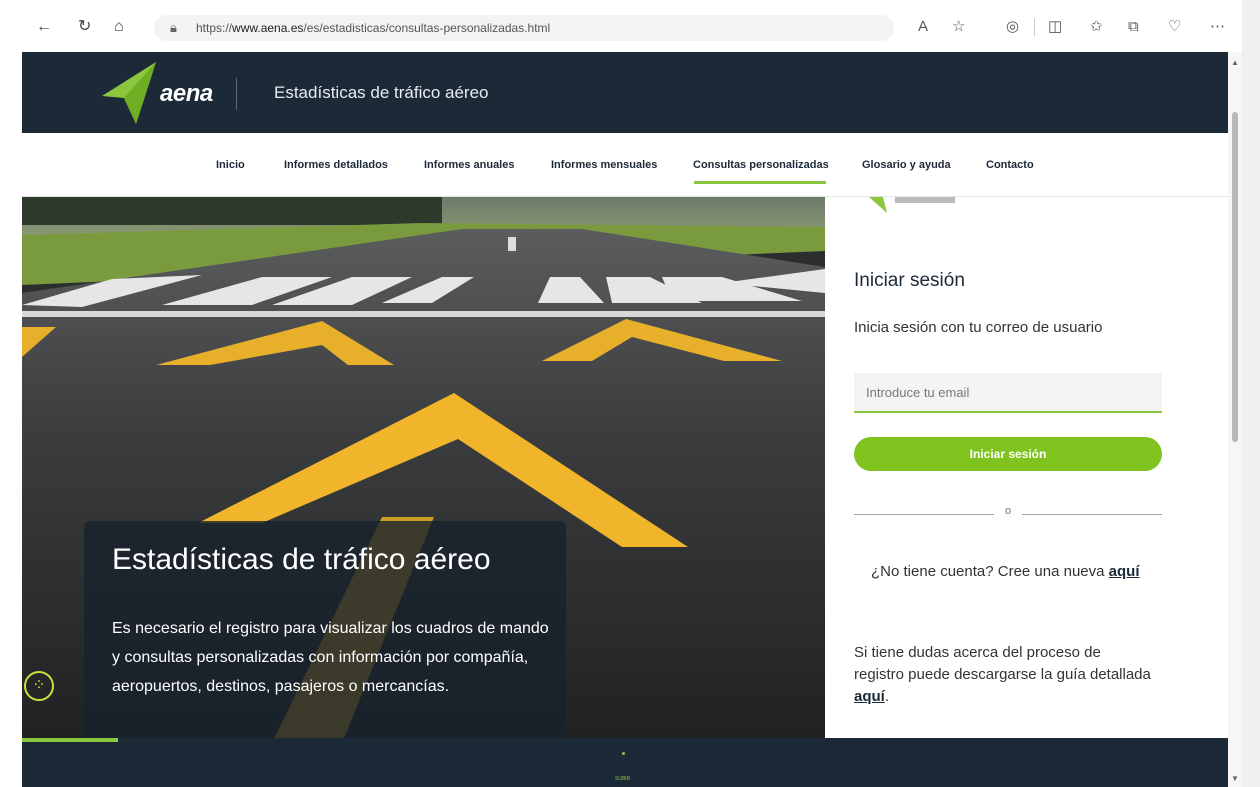 The image size is (1260, 787). I want to click on scroll-down-icon: ▼, so click(1235, 778).